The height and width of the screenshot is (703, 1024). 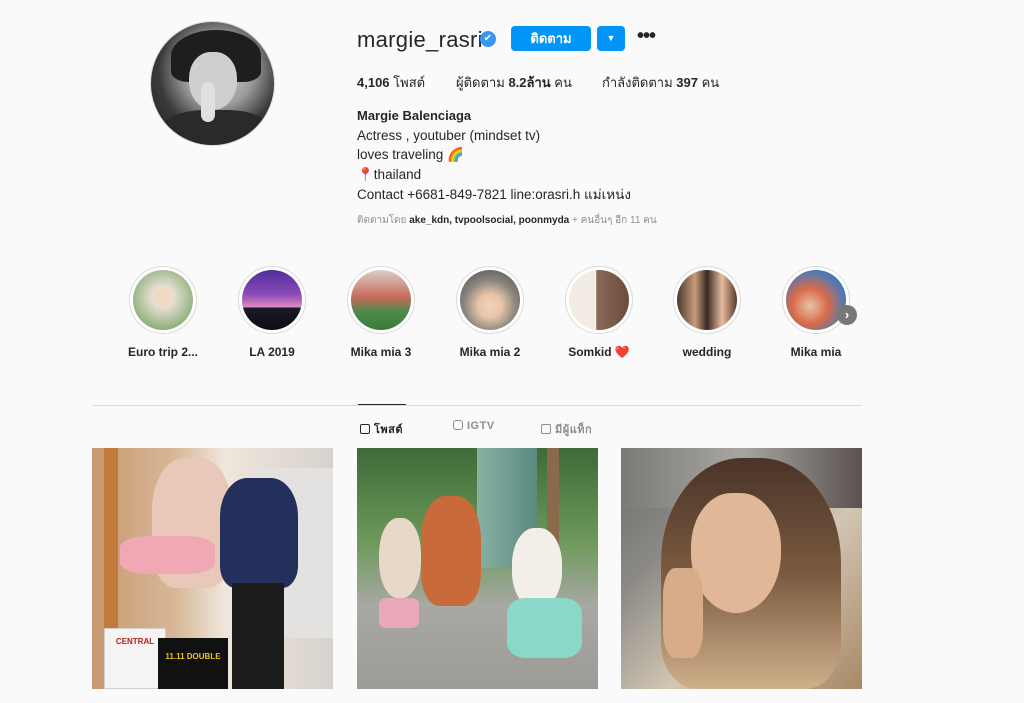 What do you see at coordinates (683, 613) in the screenshot?
I see `post-hand` at bounding box center [683, 613].